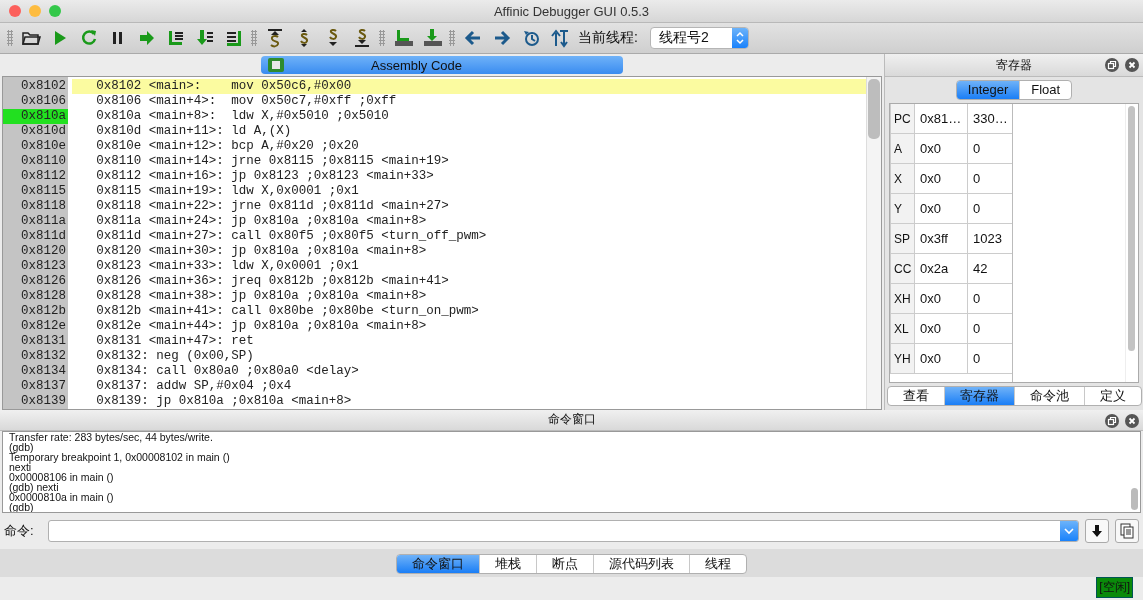 This screenshot has height=600, width=1143. Describe the element at coordinates (62, 496) in the screenshot. I see `console-line: 0x0000810a in main ()` at that location.